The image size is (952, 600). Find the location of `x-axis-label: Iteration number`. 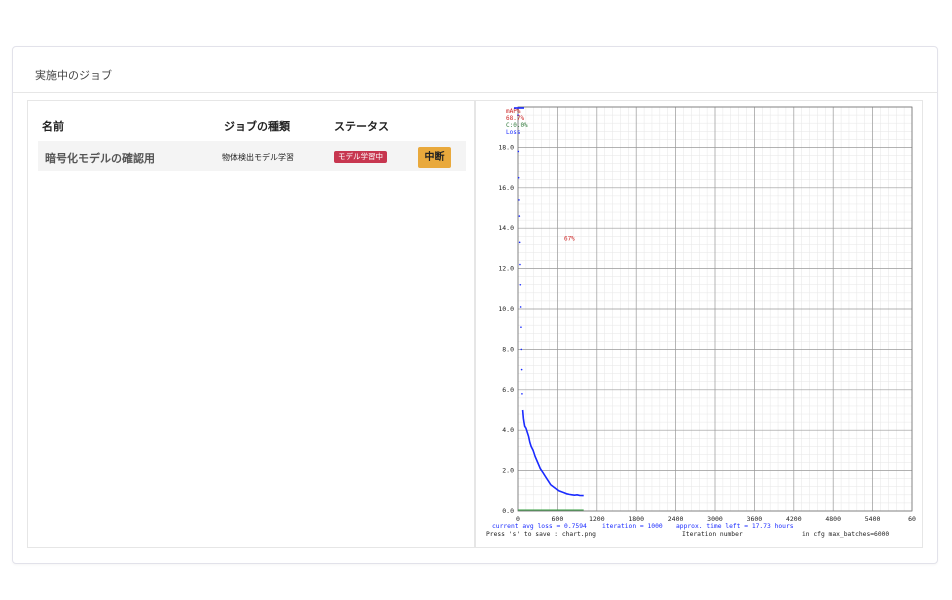

x-axis-label: Iteration number is located at coordinates (712, 534).